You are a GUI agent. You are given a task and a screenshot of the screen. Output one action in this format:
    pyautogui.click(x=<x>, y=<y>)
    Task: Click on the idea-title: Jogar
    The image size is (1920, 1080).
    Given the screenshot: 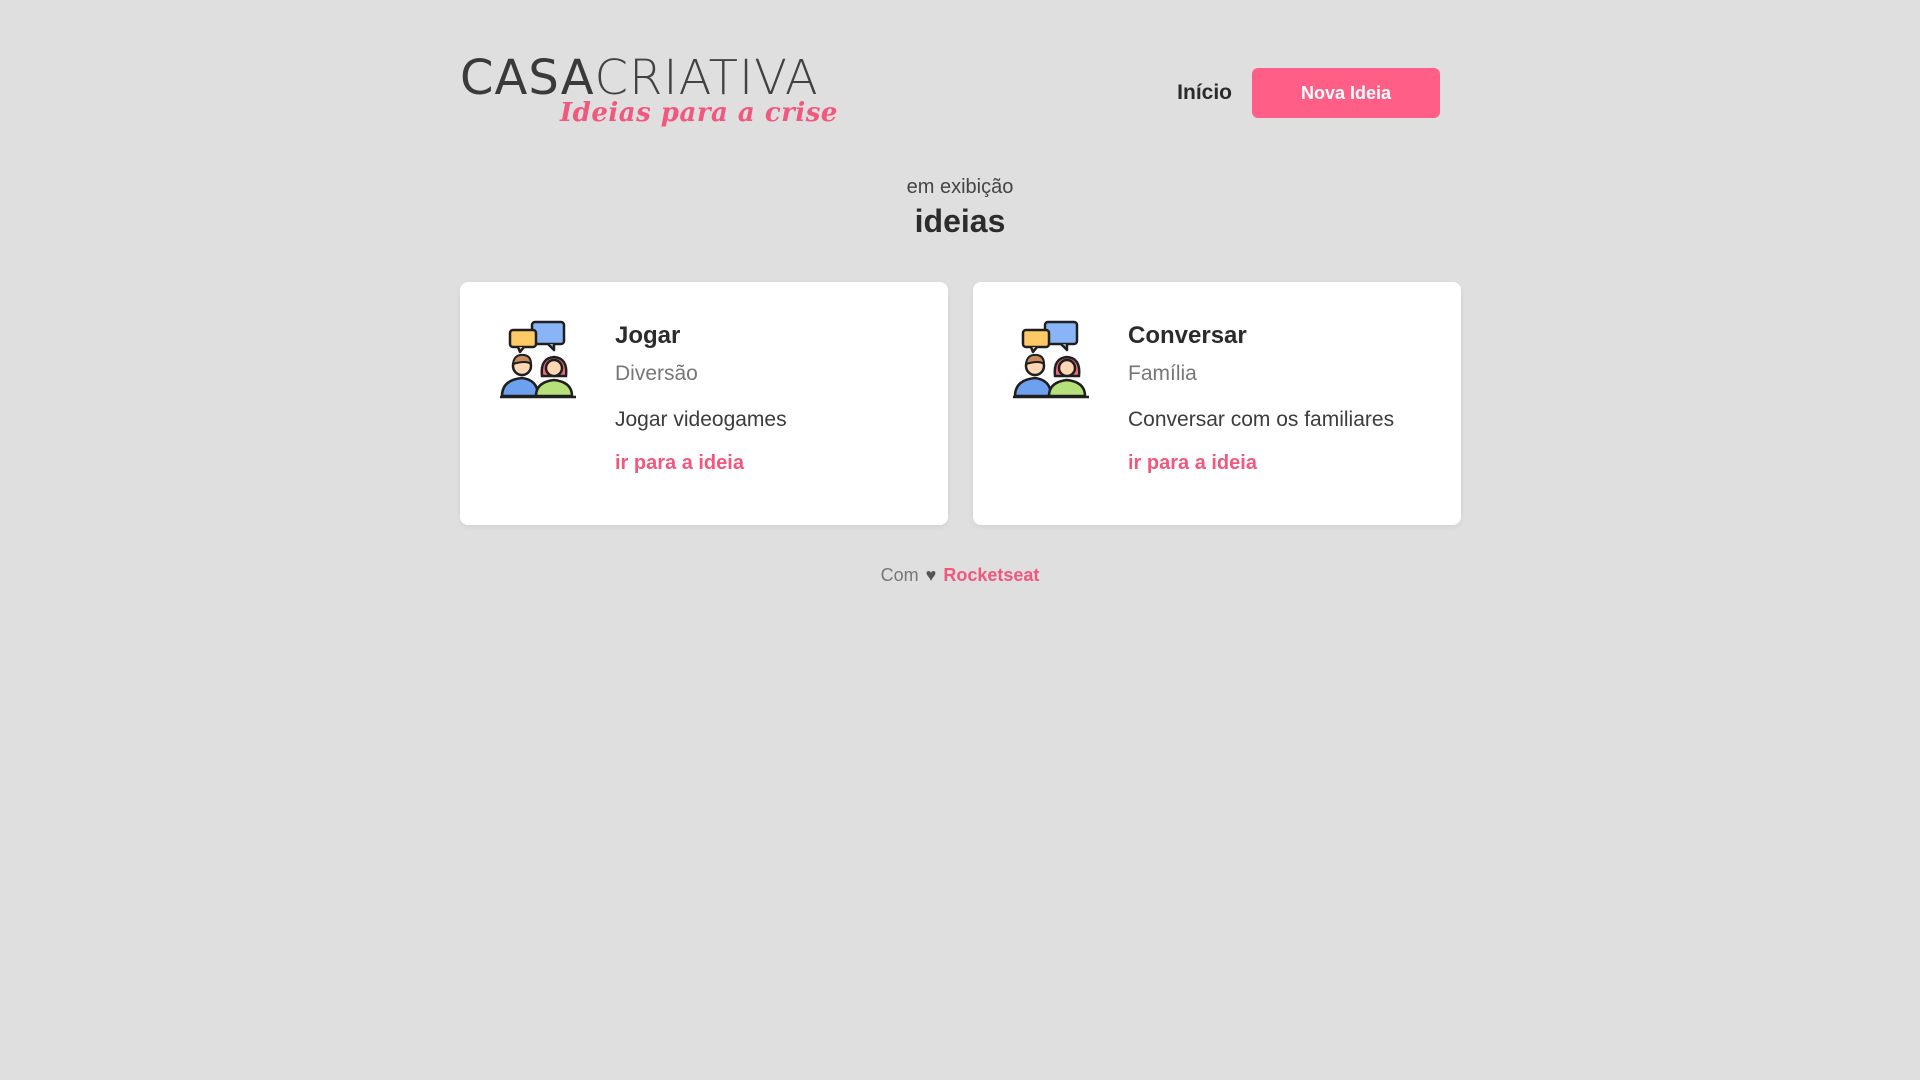 What is the action you would take?
    pyautogui.click(x=648, y=335)
    